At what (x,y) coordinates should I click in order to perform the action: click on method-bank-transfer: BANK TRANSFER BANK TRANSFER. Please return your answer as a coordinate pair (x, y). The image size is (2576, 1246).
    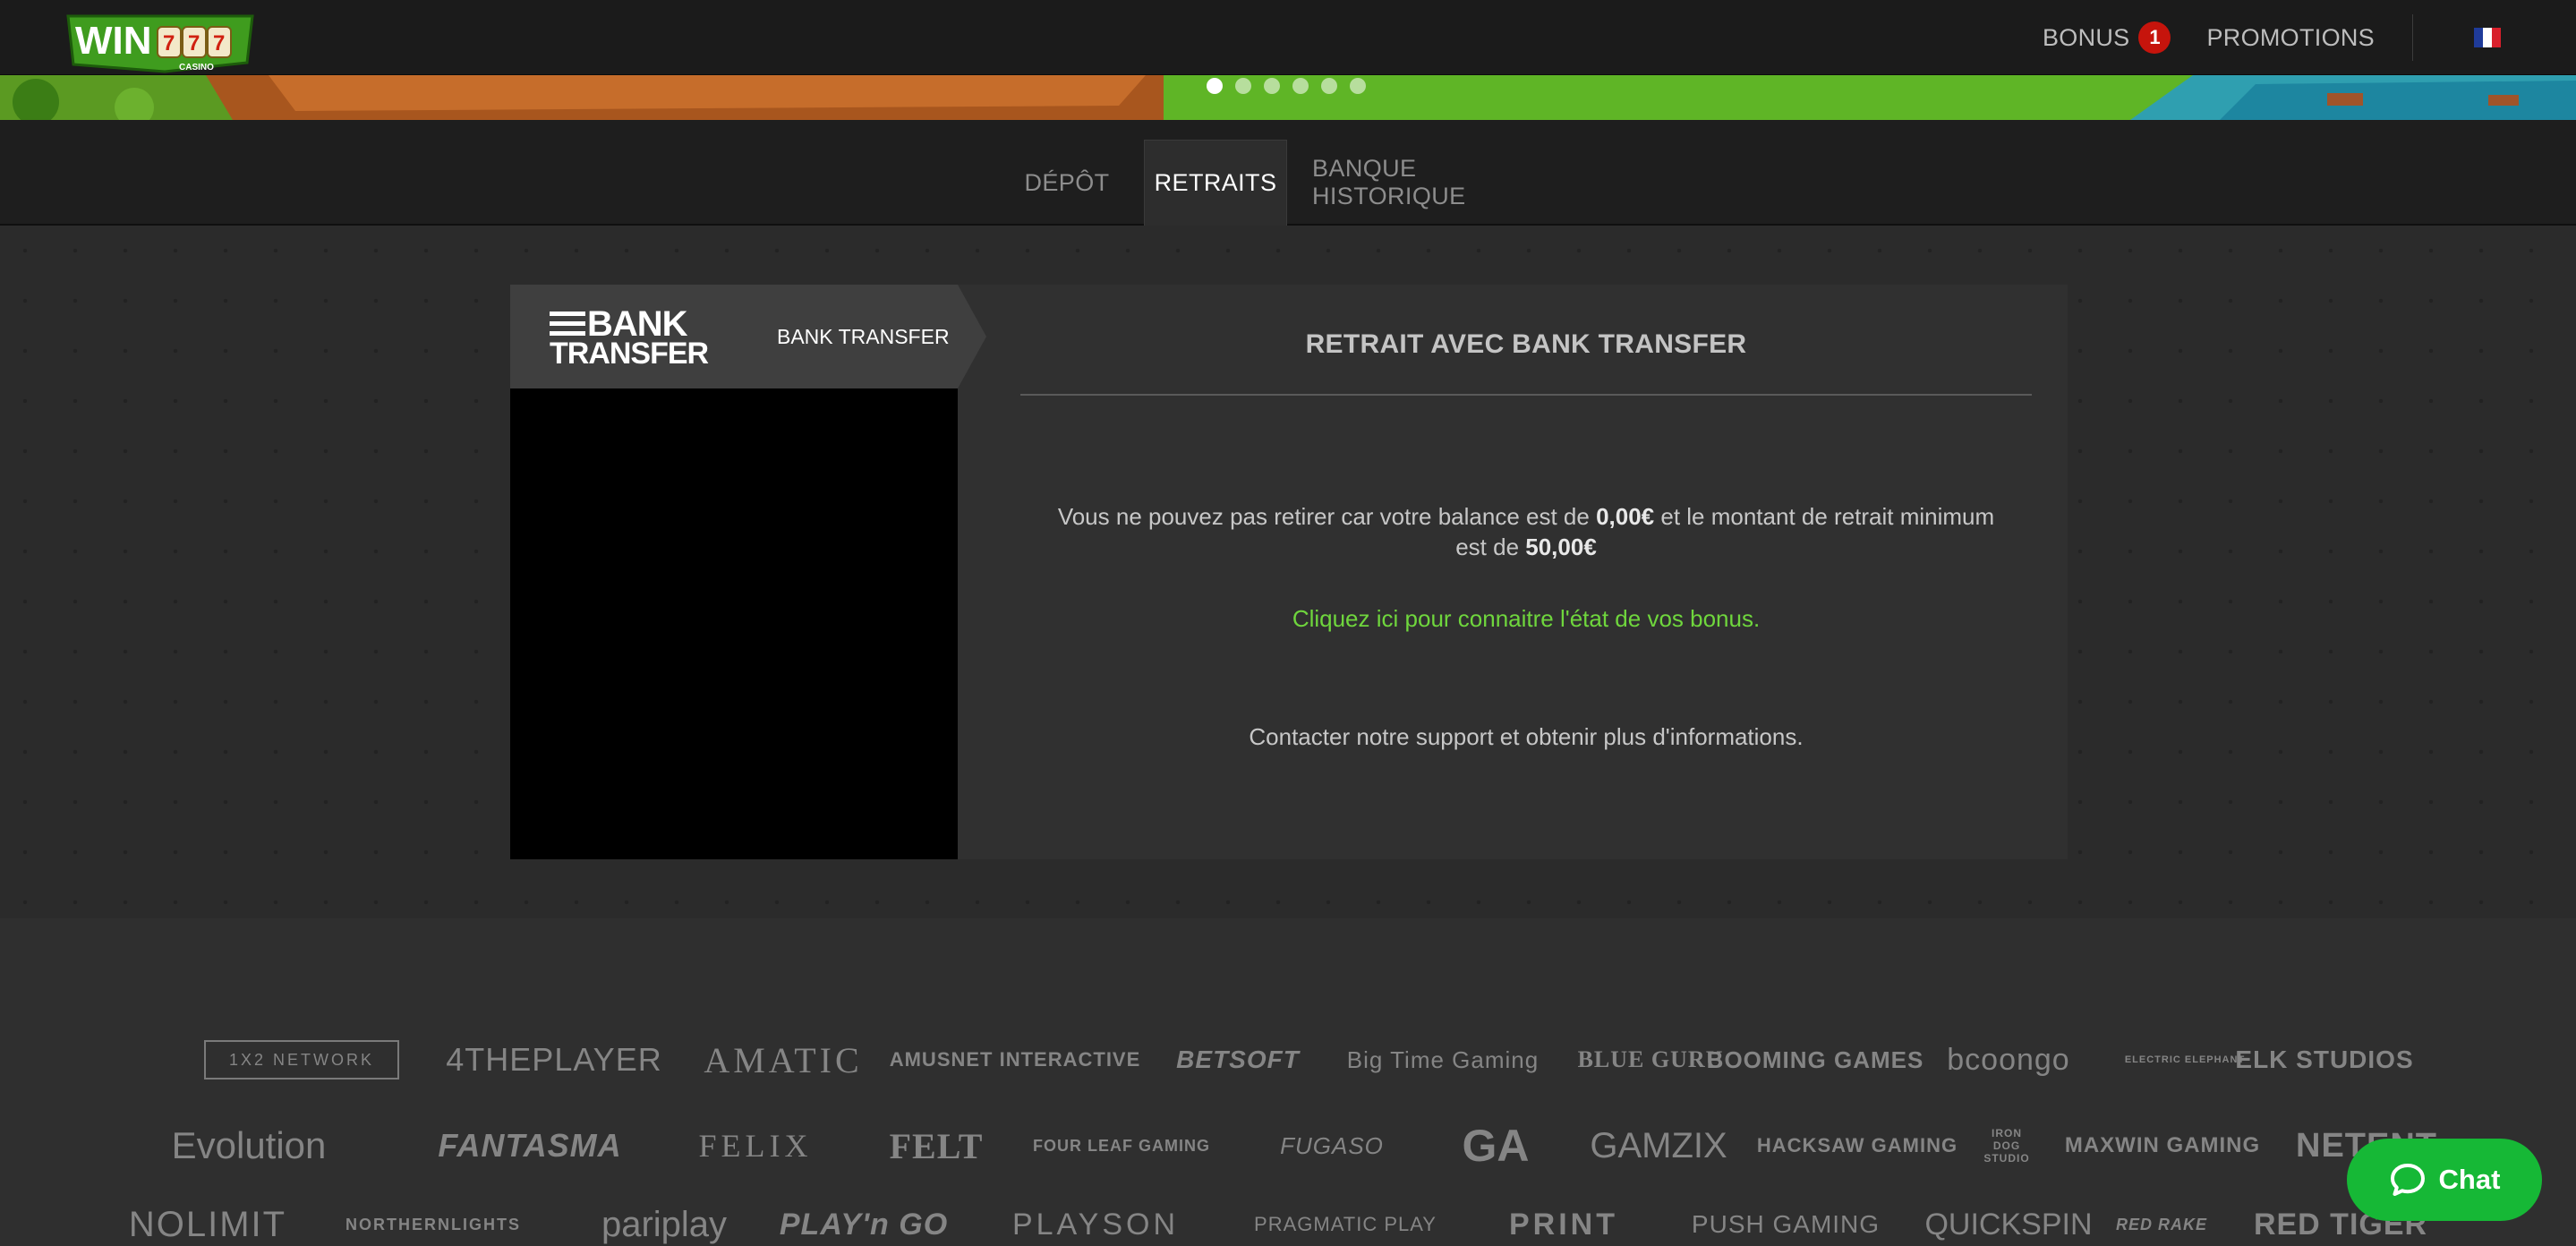
    Looking at the image, I should click on (734, 336).